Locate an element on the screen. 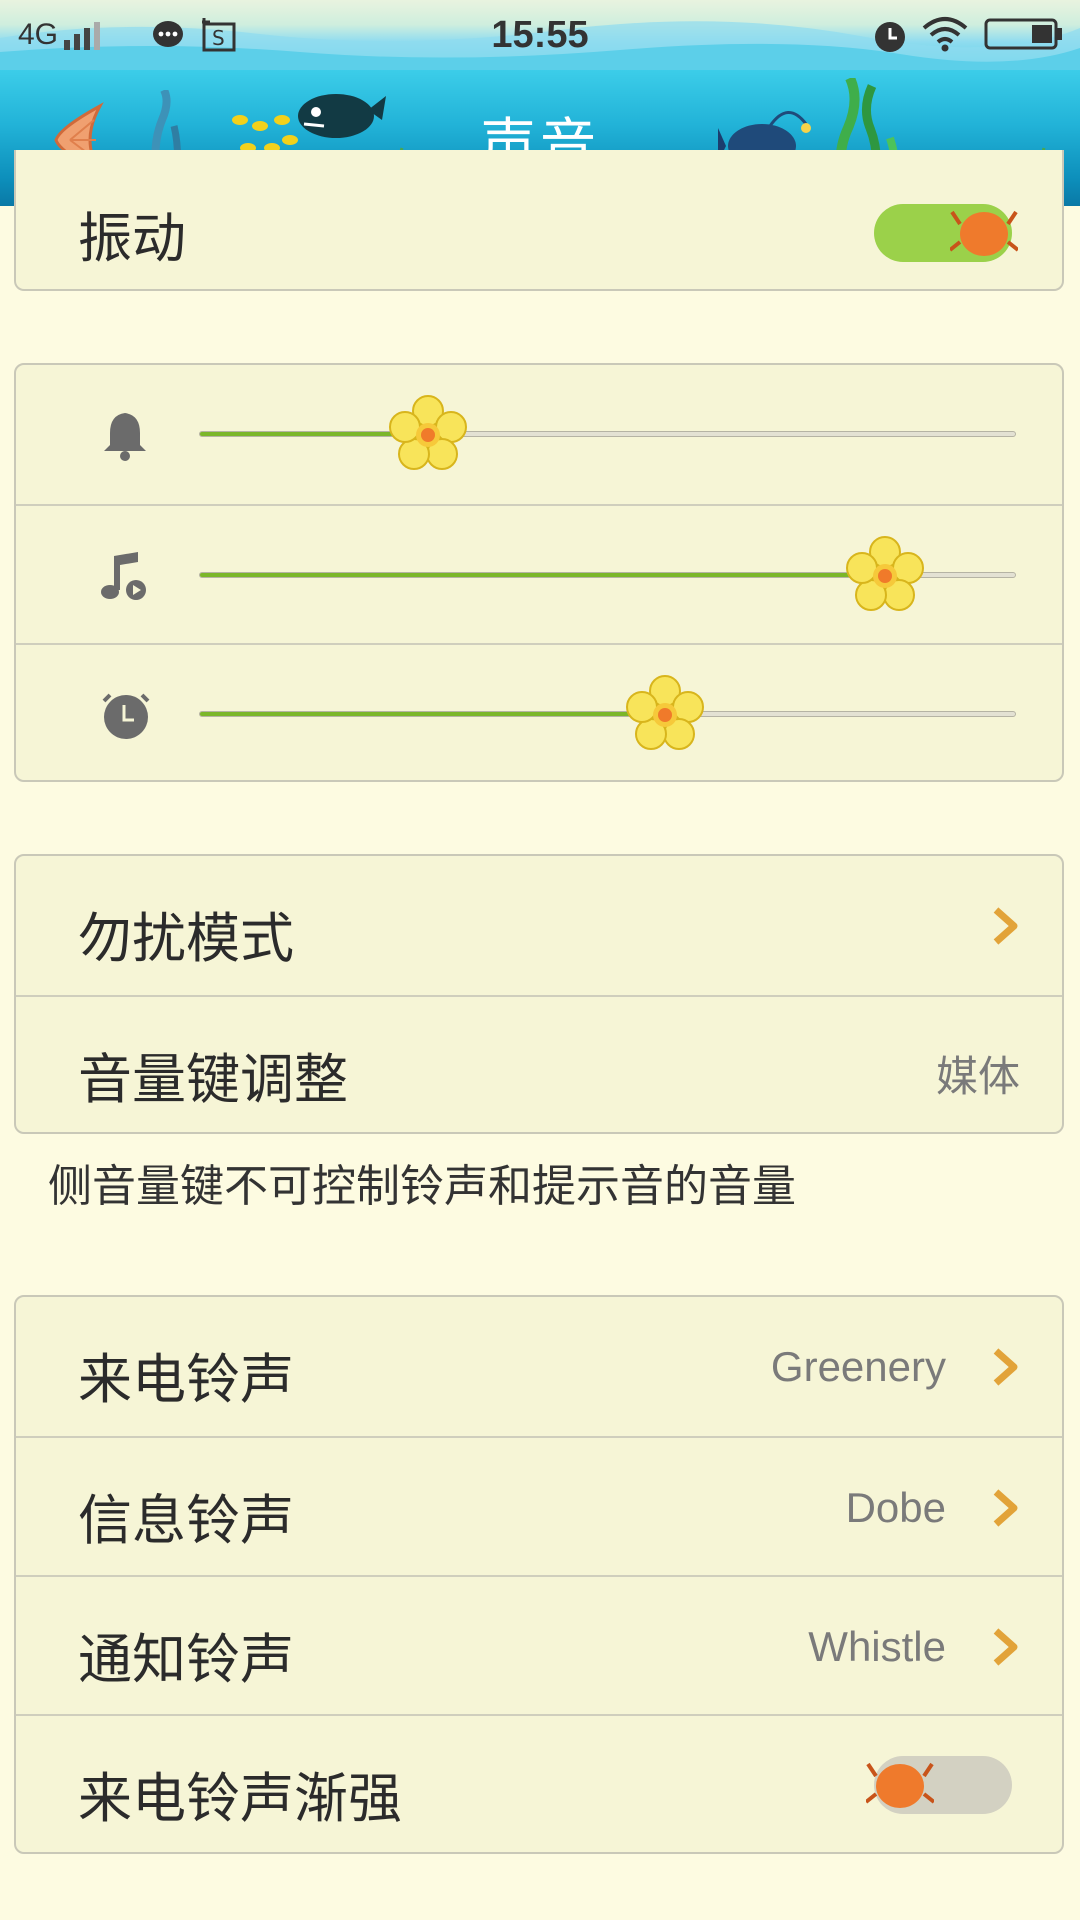 The image size is (1080, 1920). message-ringtone-value: Dobe is located at coordinates (895, 1507).